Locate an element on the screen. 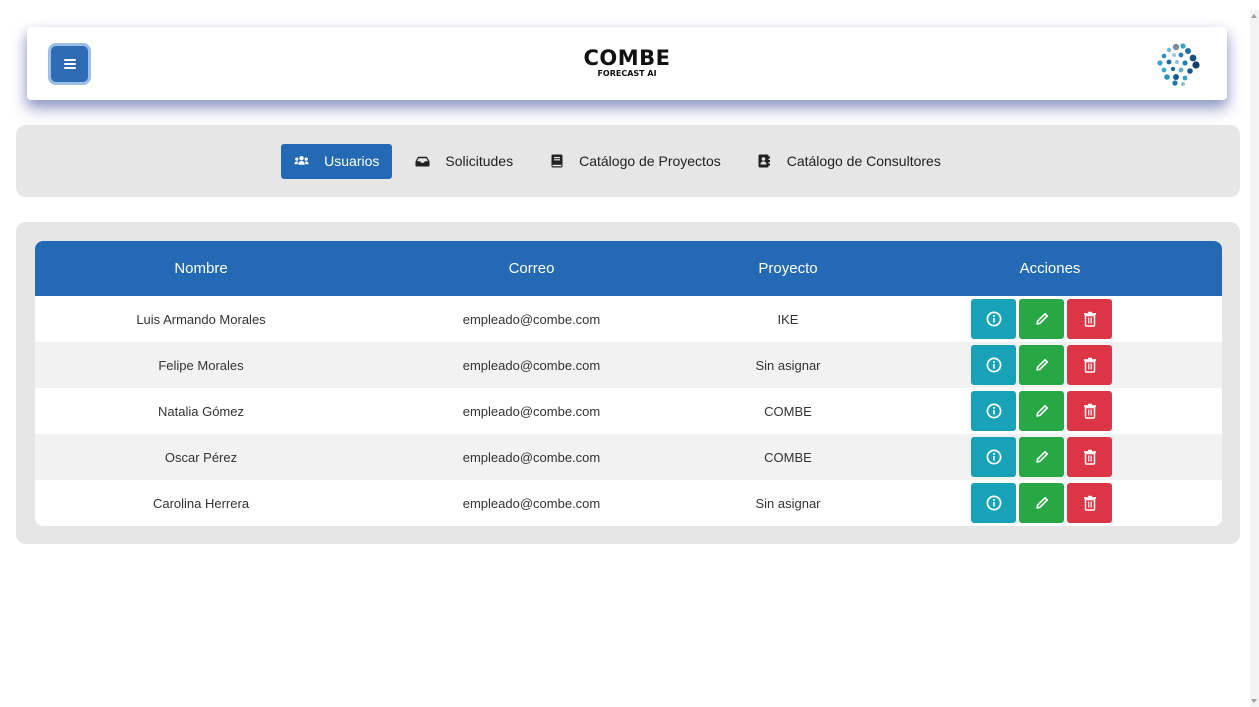 The height and width of the screenshot is (707, 1259). vertical-scrollbar is located at coordinates (1254, 358).